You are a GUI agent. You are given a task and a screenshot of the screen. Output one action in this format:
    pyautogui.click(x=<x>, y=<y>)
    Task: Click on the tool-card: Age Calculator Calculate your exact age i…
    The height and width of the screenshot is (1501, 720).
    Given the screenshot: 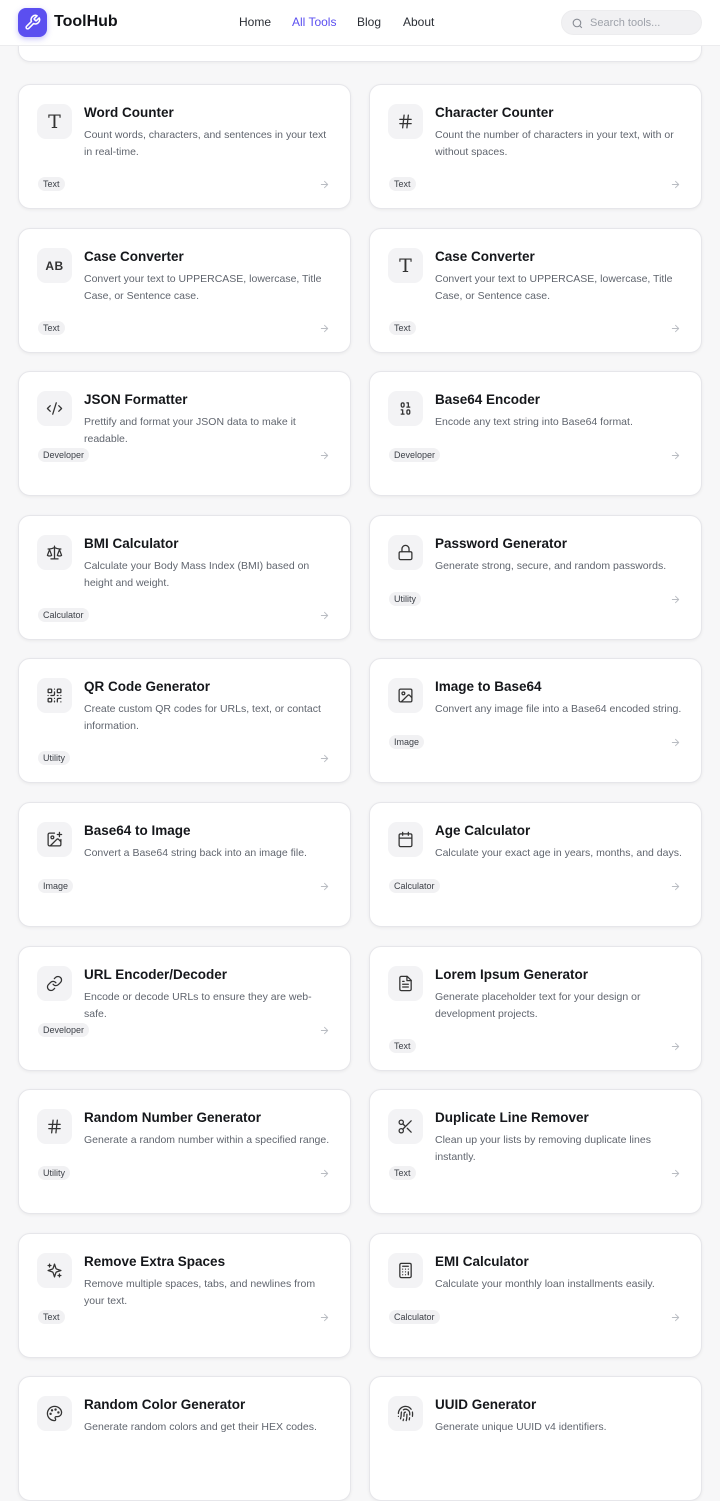 What is the action you would take?
    pyautogui.click(x=535, y=864)
    